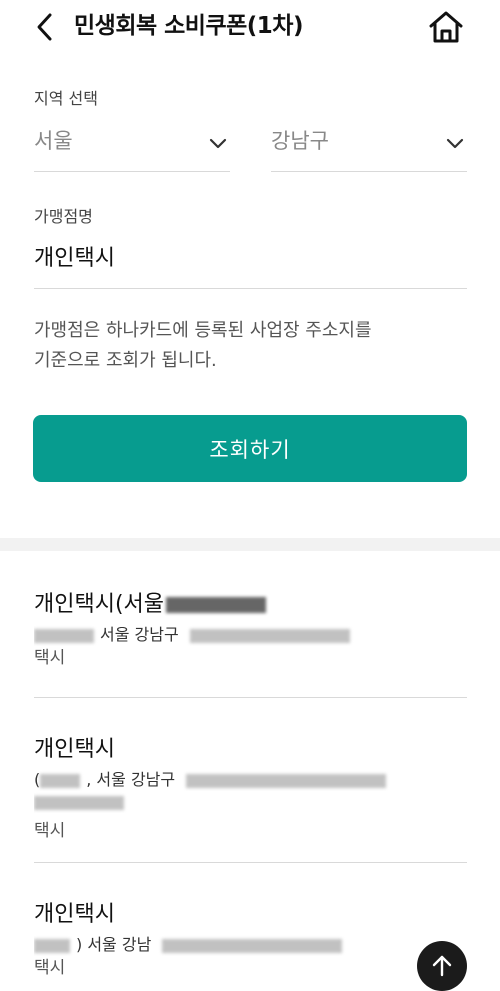  What do you see at coordinates (66, 98) in the screenshot?
I see `region-label: 지역 선택` at bounding box center [66, 98].